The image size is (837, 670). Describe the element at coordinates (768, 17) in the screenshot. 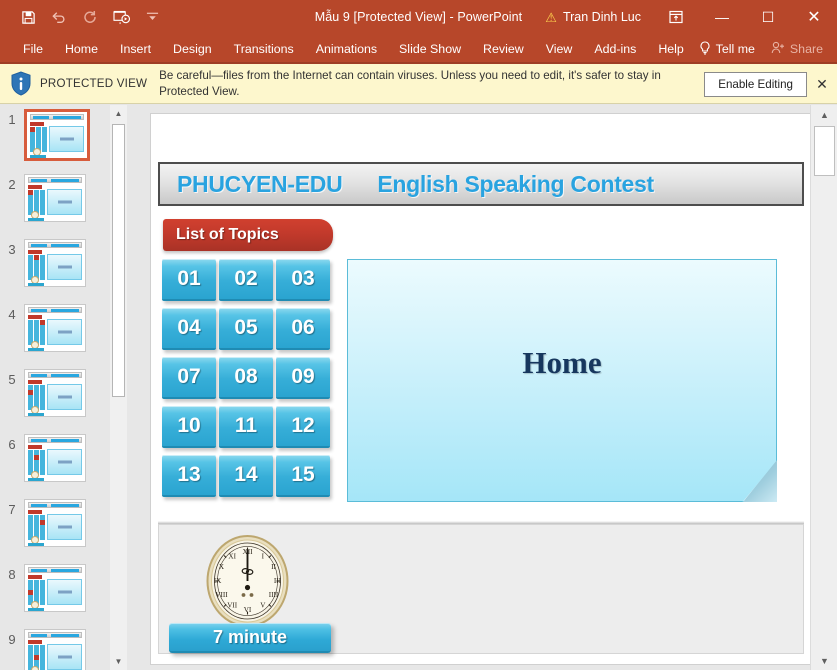

I see `maximize-button: ☐` at that location.